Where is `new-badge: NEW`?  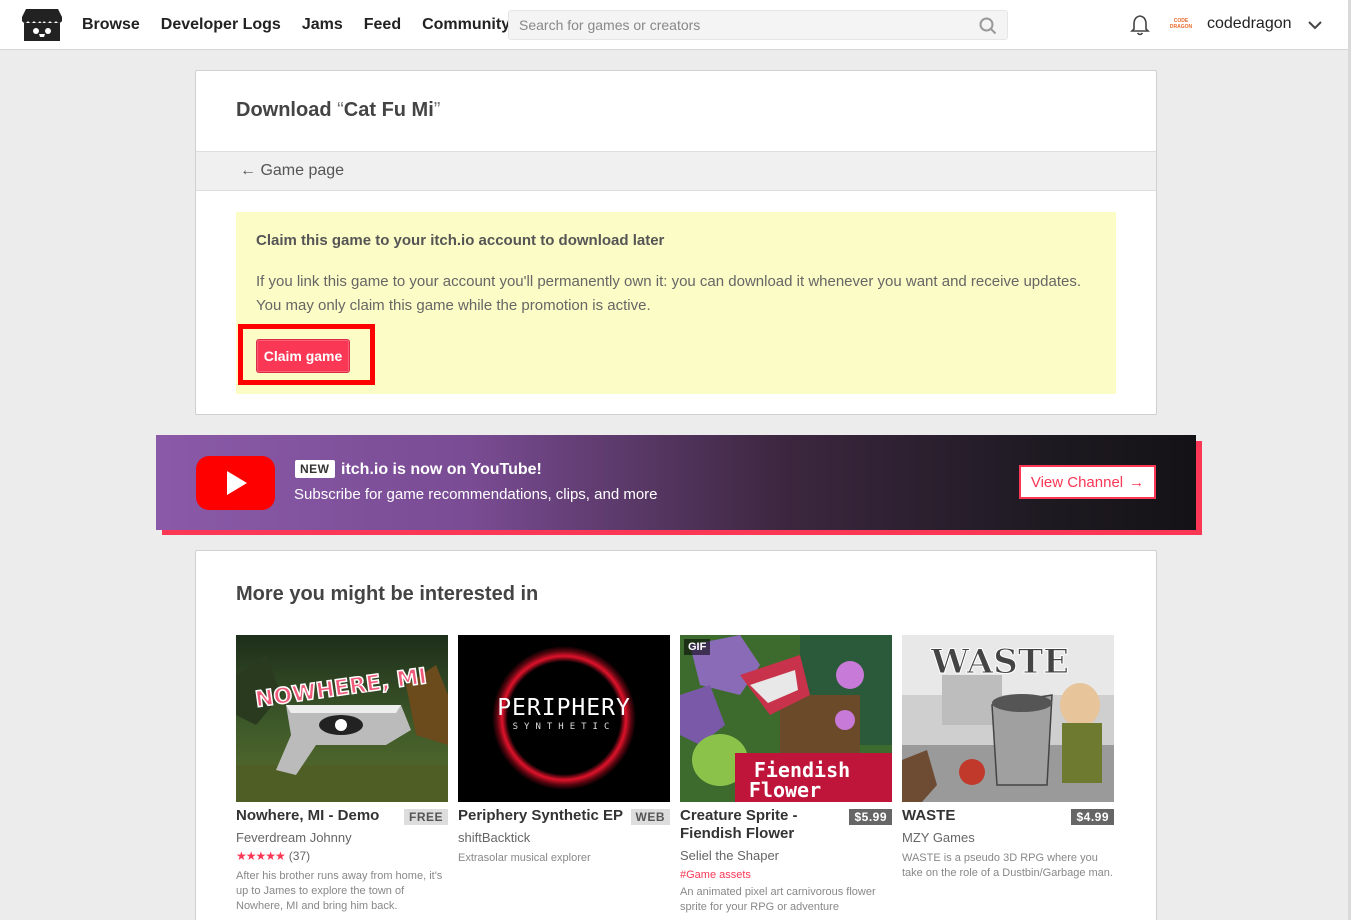
new-badge: NEW is located at coordinates (315, 469).